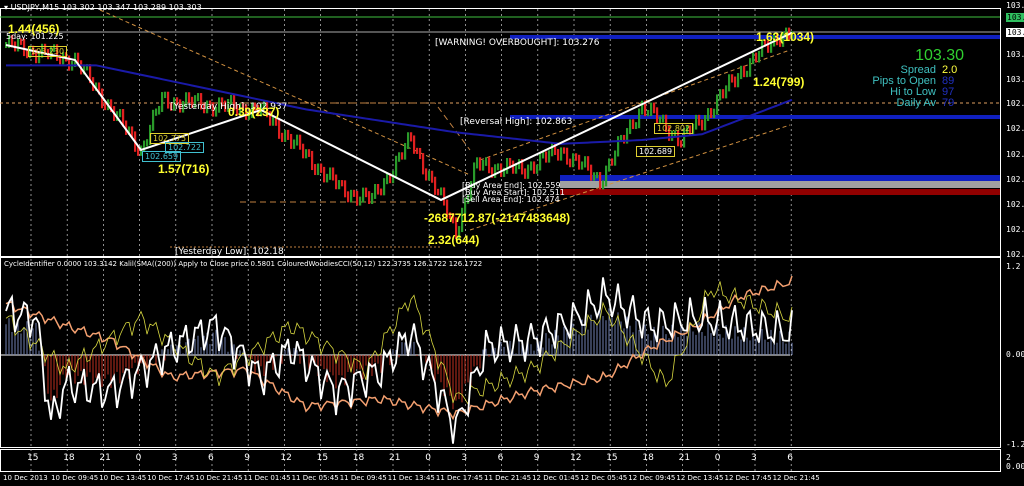 Image resolution: width=1024 pixels, height=486 pixels. What do you see at coordinates (411, 478) in the screenshot?
I see `date-tick: 11 Dec 13:45` at bounding box center [411, 478].